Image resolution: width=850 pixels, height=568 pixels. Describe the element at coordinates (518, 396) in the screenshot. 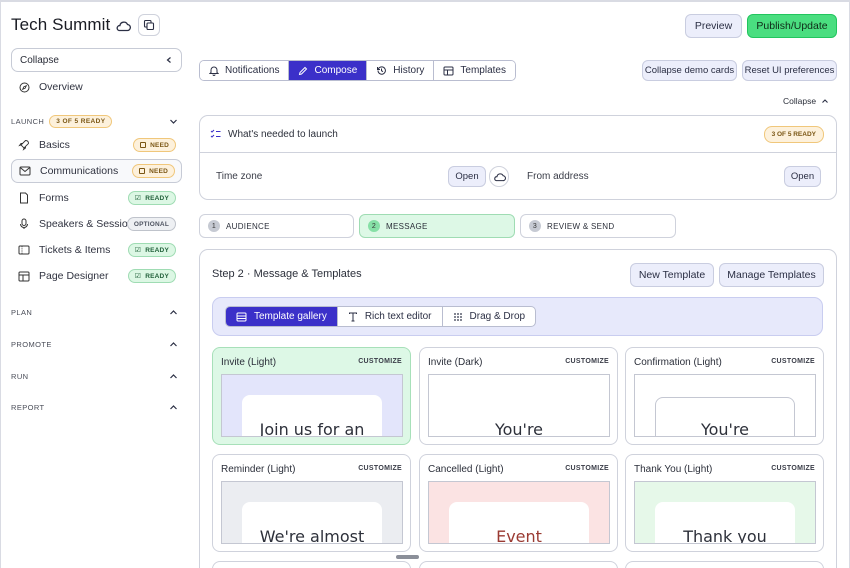

I see `template-card: Invite (Dark) CUSTOMIZE You're` at that location.